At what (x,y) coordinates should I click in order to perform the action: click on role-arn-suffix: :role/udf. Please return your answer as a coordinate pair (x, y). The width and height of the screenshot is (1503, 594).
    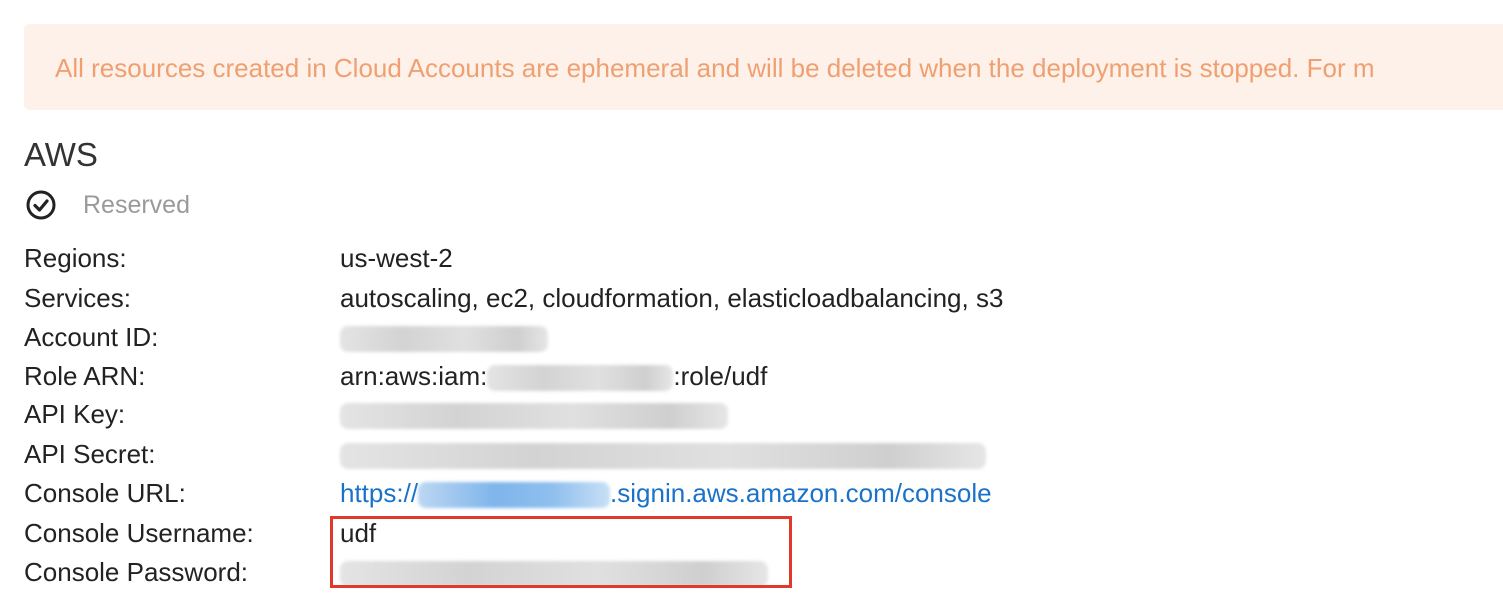
    Looking at the image, I should click on (720, 376).